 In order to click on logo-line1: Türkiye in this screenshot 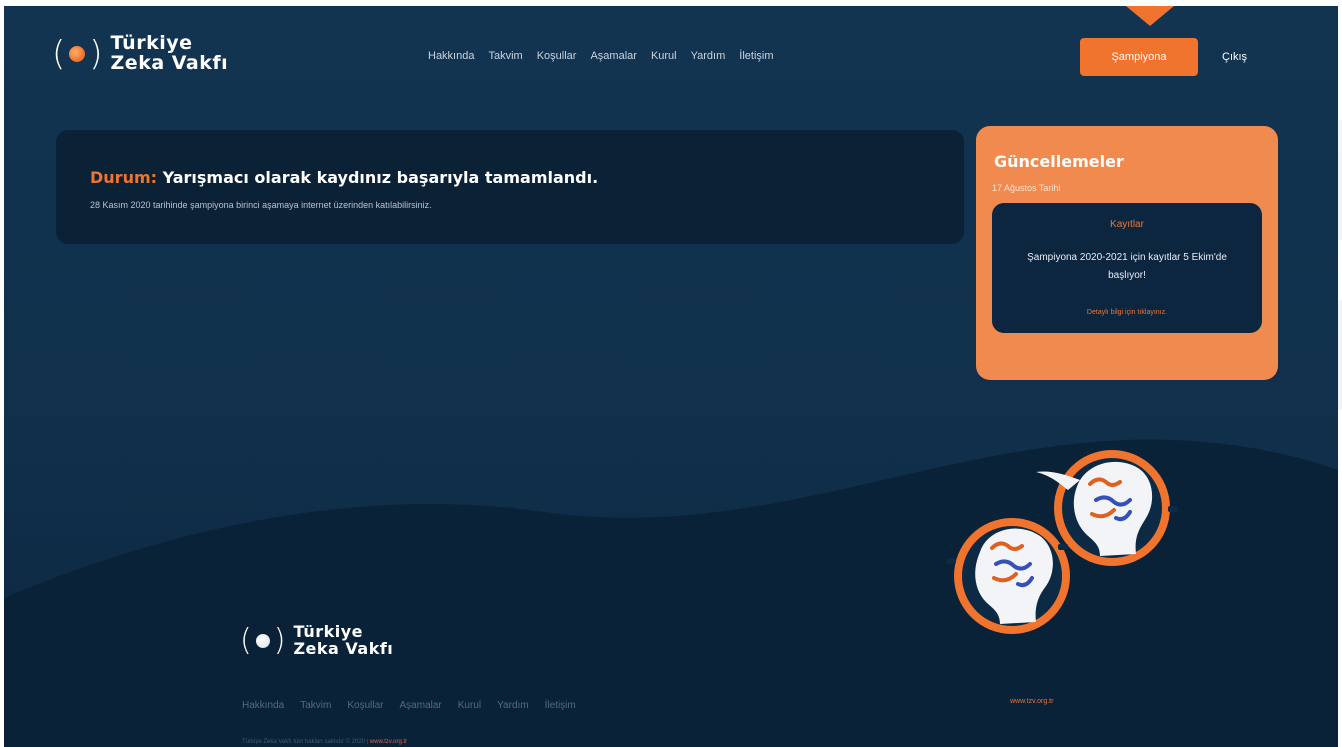, I will do `click(151, 43)`.